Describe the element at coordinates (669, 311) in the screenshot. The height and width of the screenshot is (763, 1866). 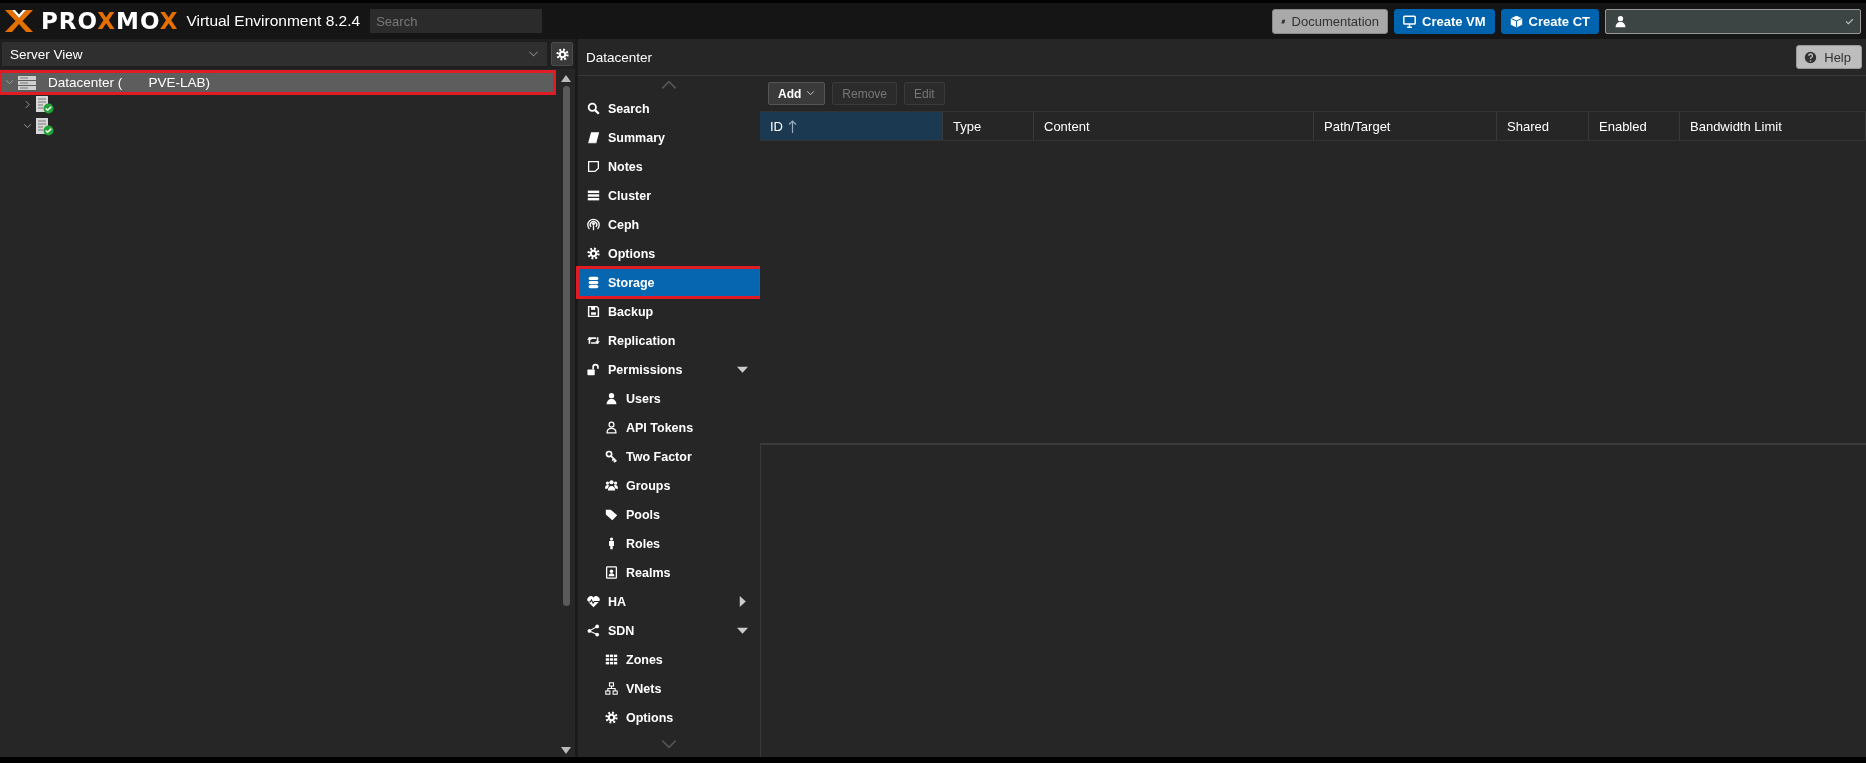
I see `nav-item: Backup` at that location.